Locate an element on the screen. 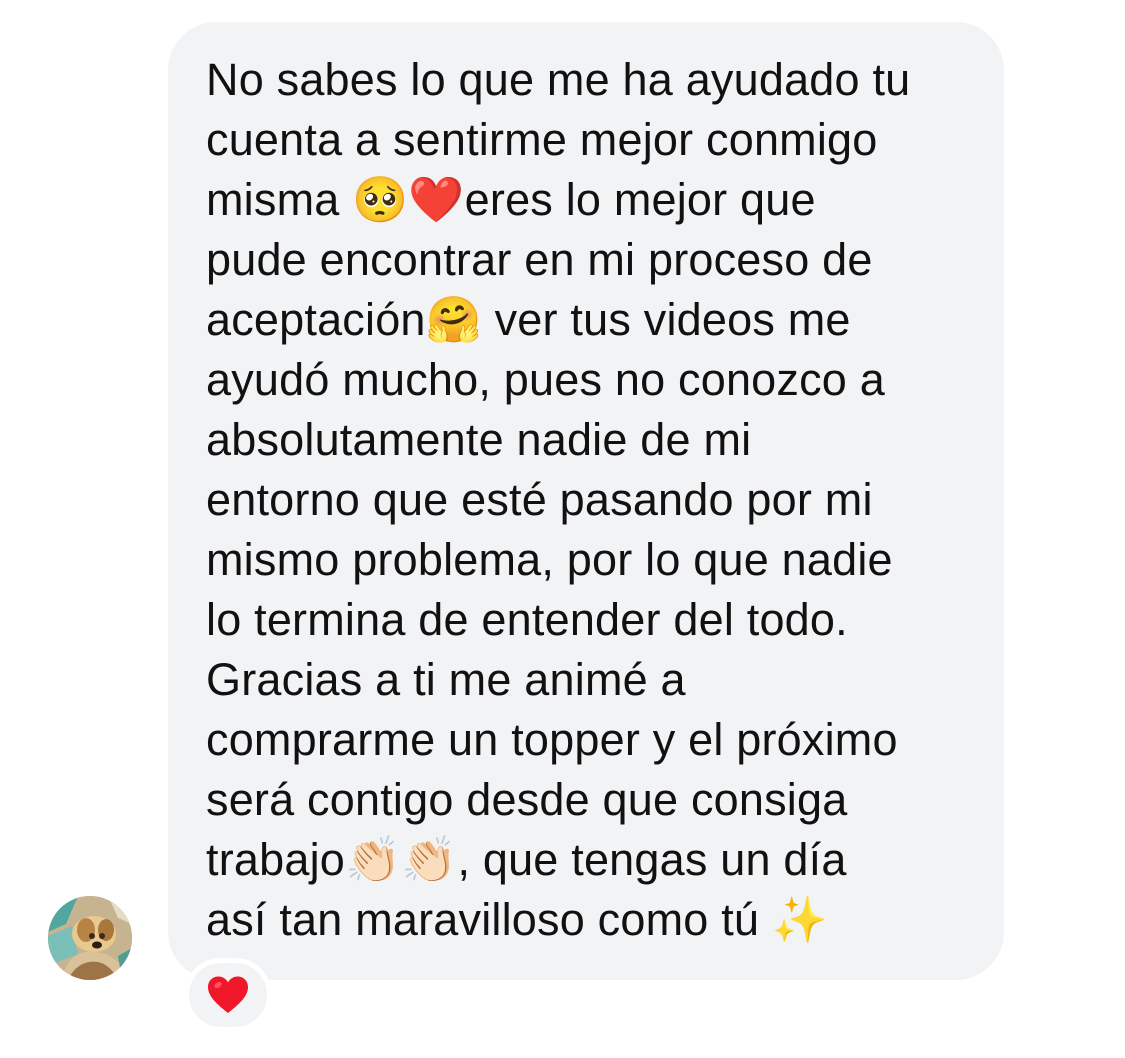  avatar is located at coordinates (90, 938).